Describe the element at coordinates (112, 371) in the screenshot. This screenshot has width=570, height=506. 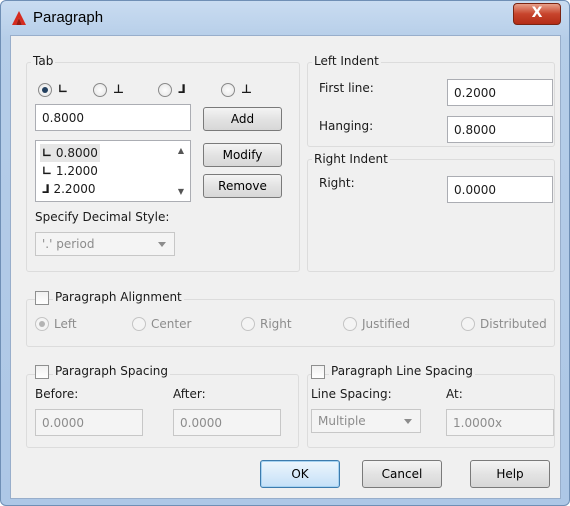
I see `paragraph-spacing-label: Paragraph Spacing` at that location.